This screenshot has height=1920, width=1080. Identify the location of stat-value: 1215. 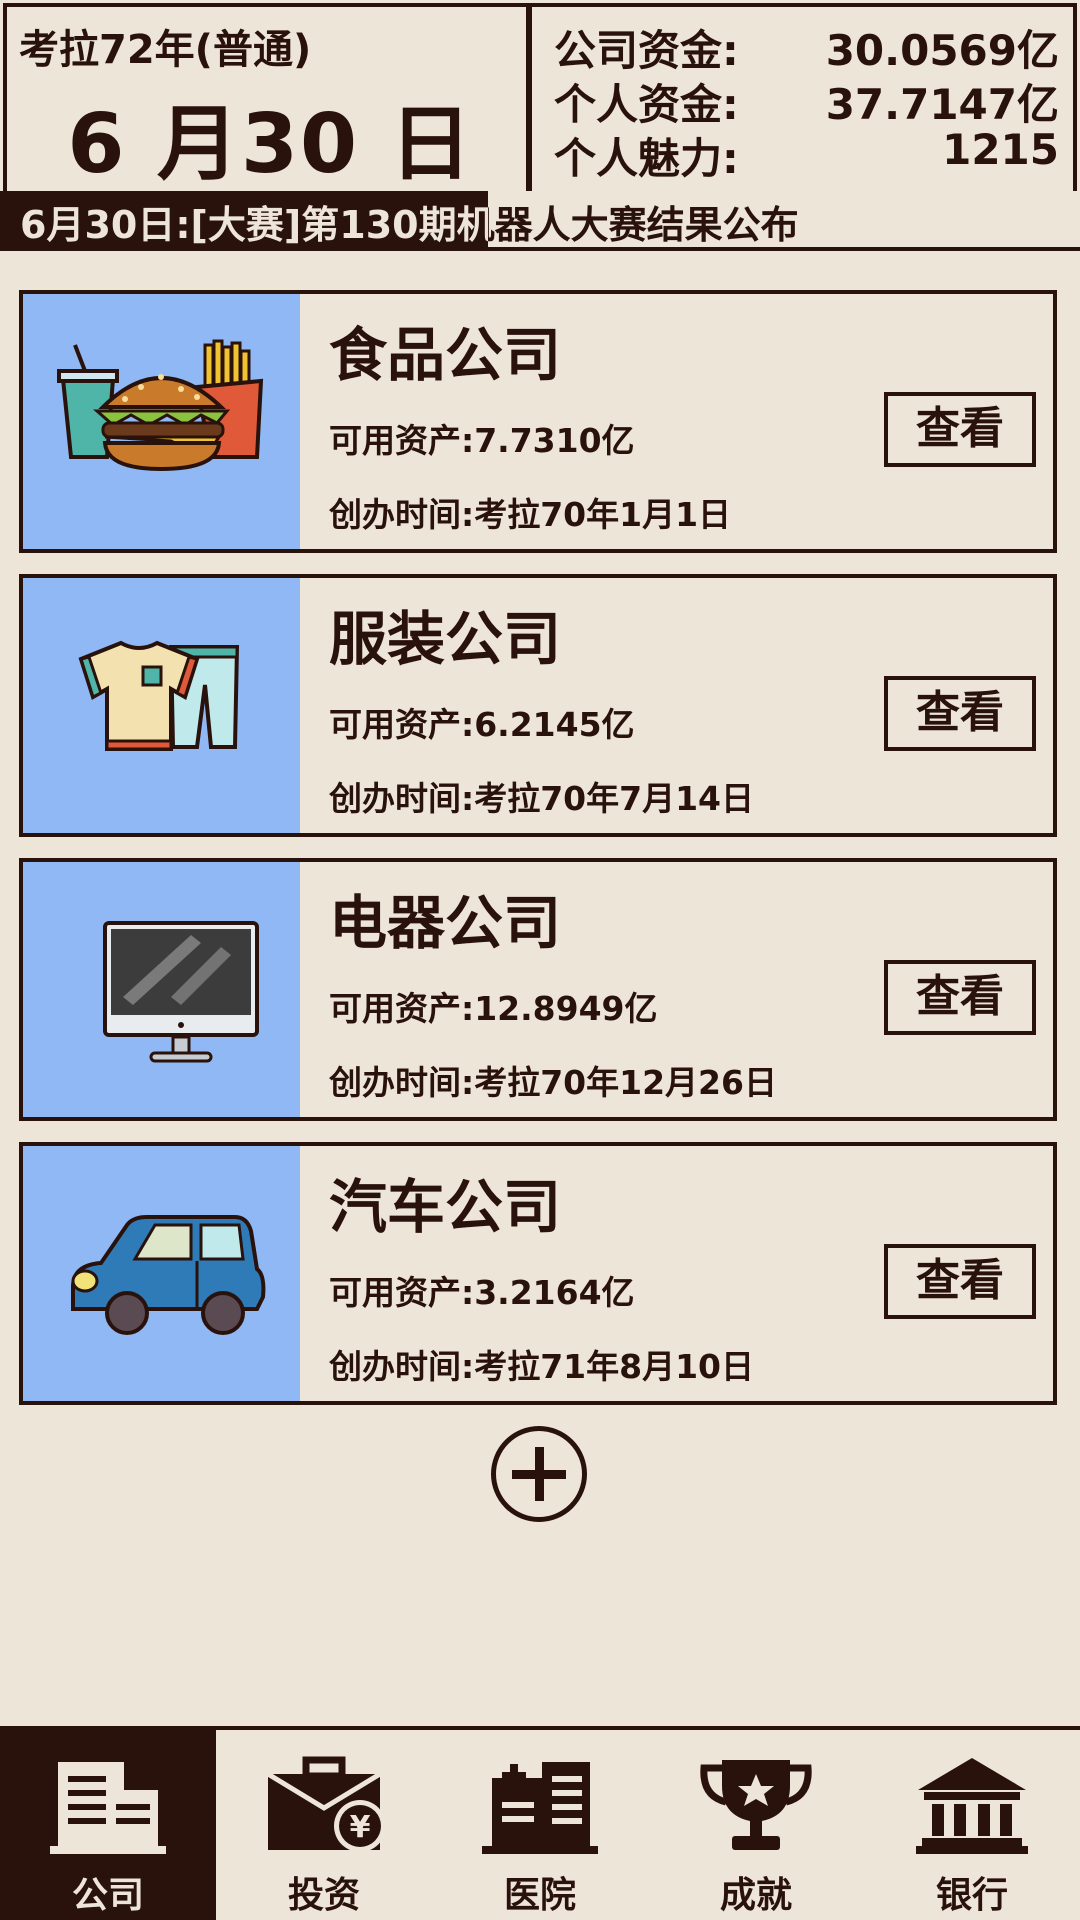
(1000, 149).